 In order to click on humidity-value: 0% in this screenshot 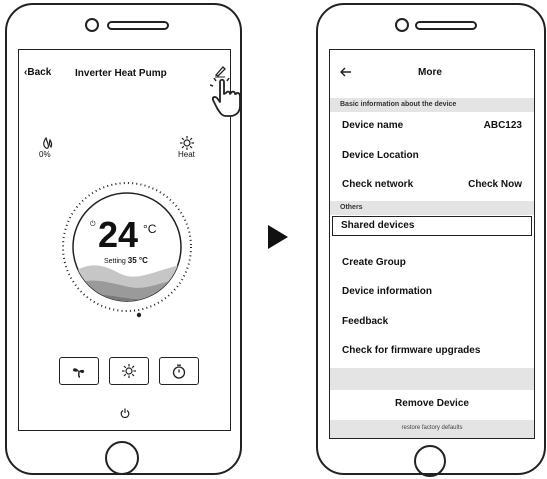, I will do `click(45, 154)`.